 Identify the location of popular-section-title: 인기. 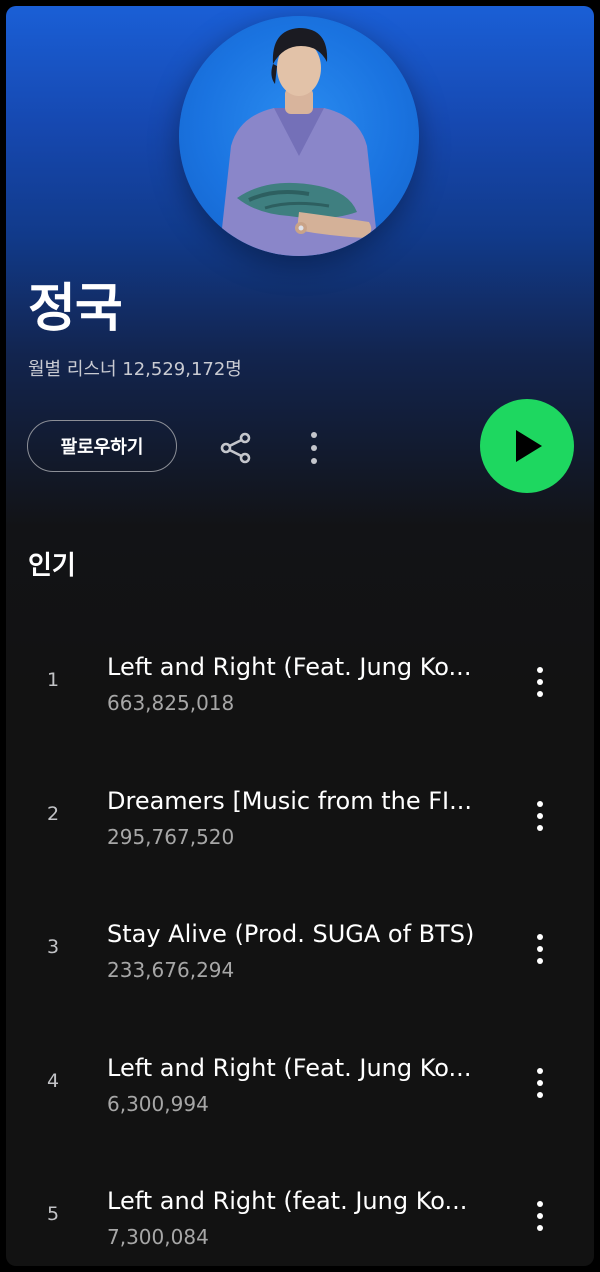
(52, 566).